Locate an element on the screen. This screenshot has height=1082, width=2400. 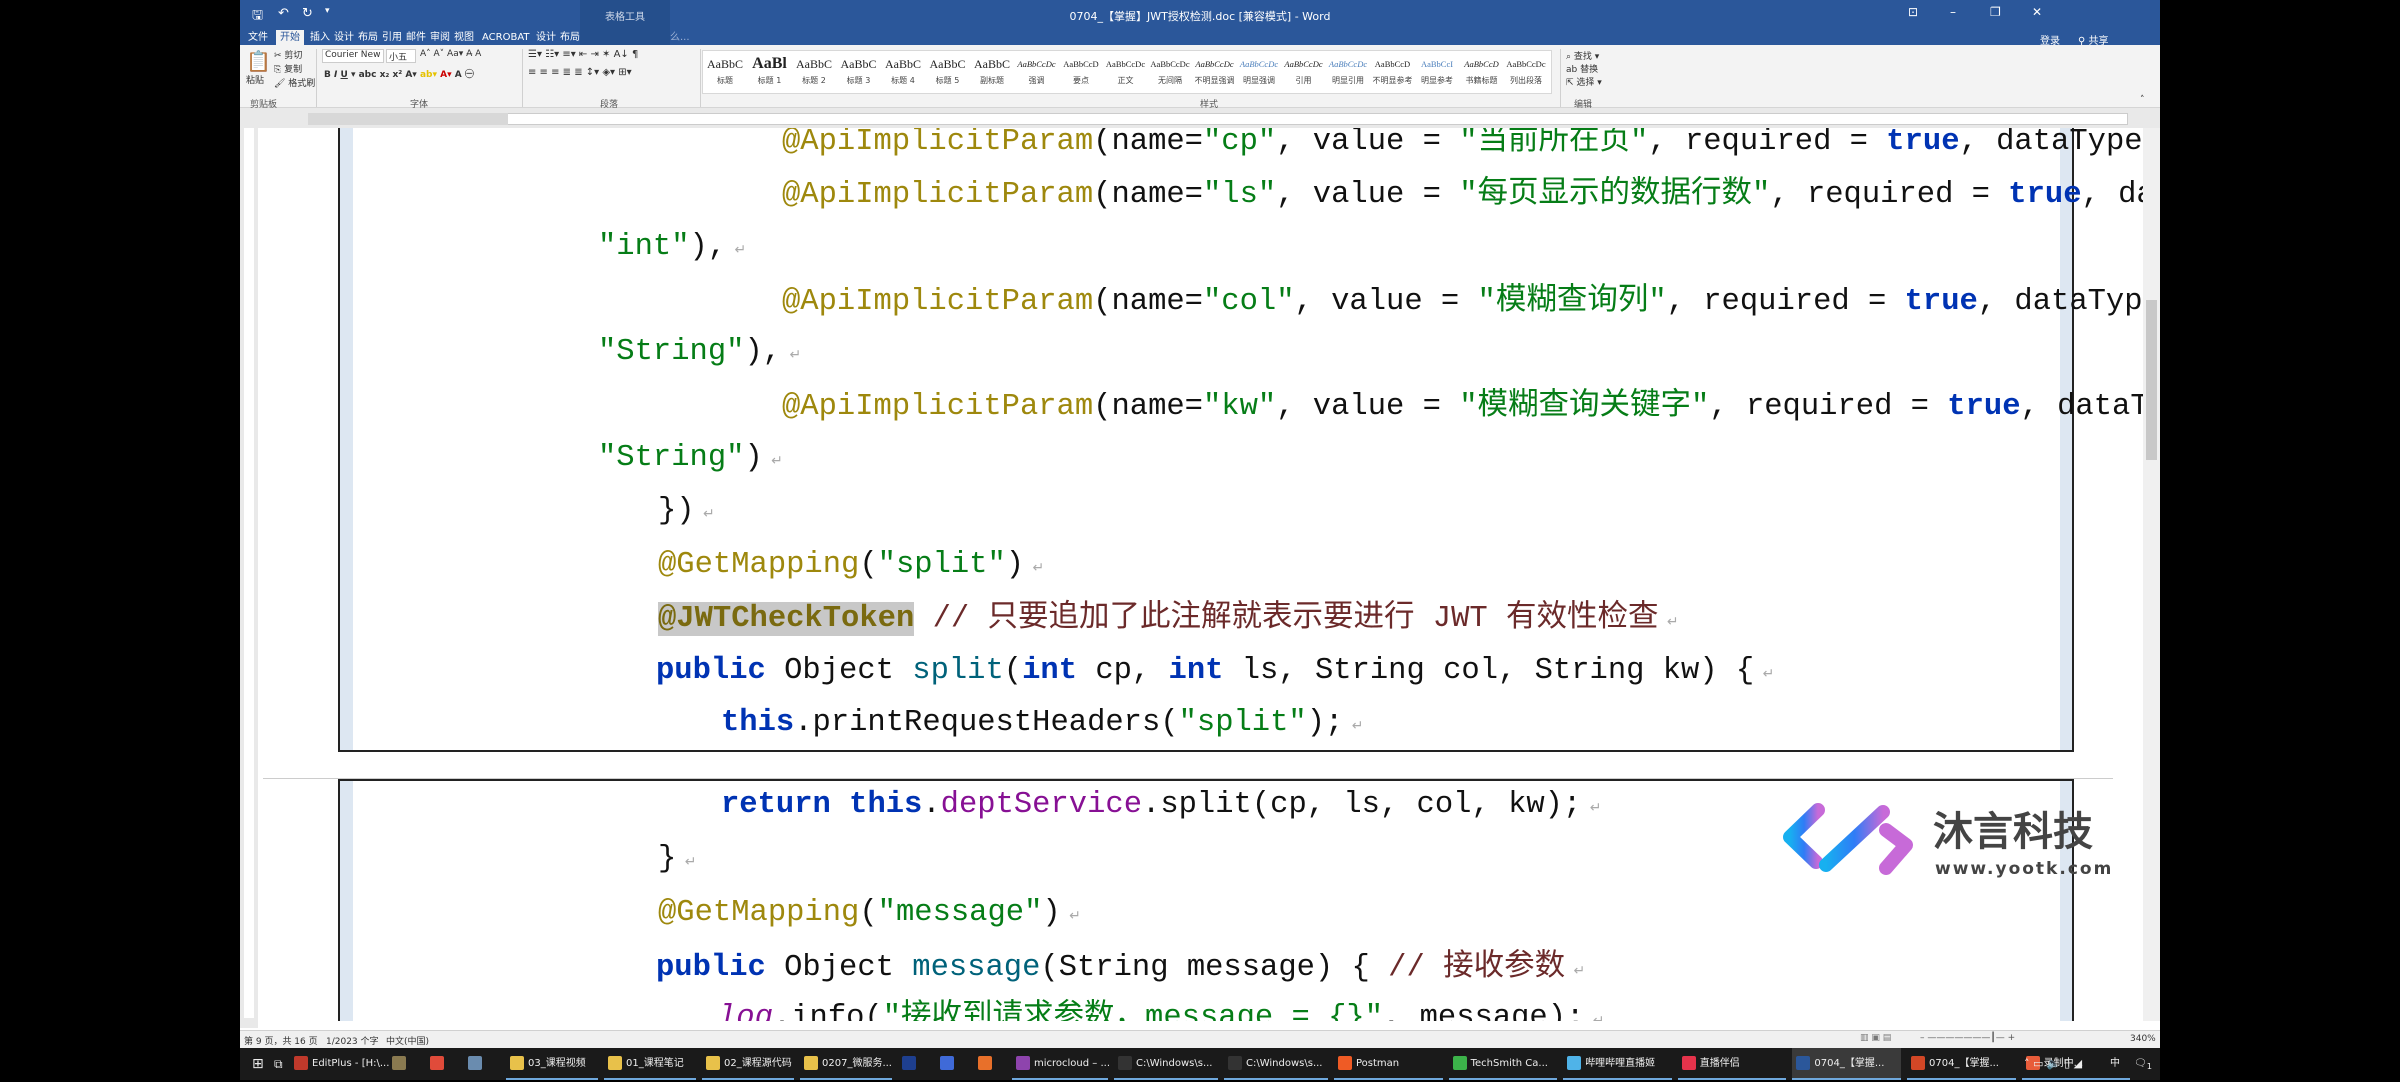
taskbar-item: 02_课程源代码 is located at coordinates (748, 1064).